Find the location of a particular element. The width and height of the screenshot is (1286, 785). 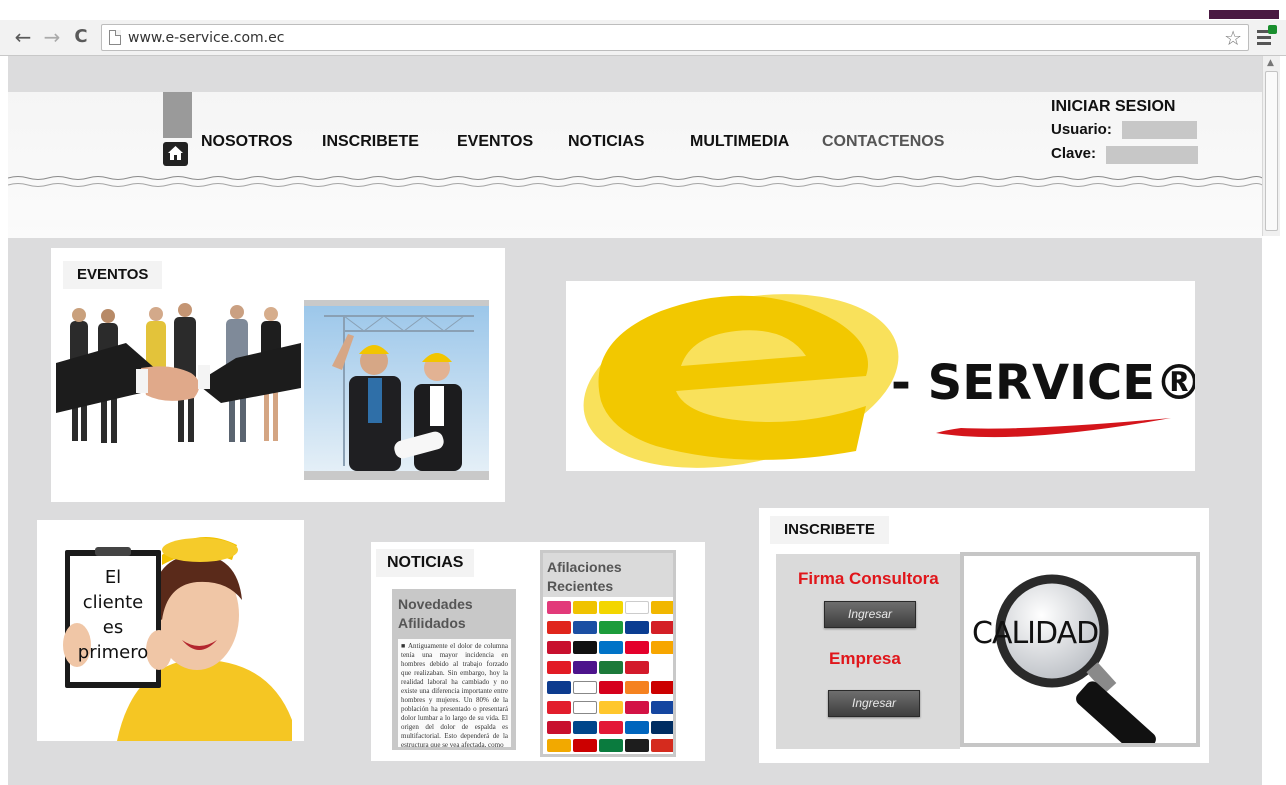

bookmark-star-icon: ☆ is located at coordinates (1233, 38).